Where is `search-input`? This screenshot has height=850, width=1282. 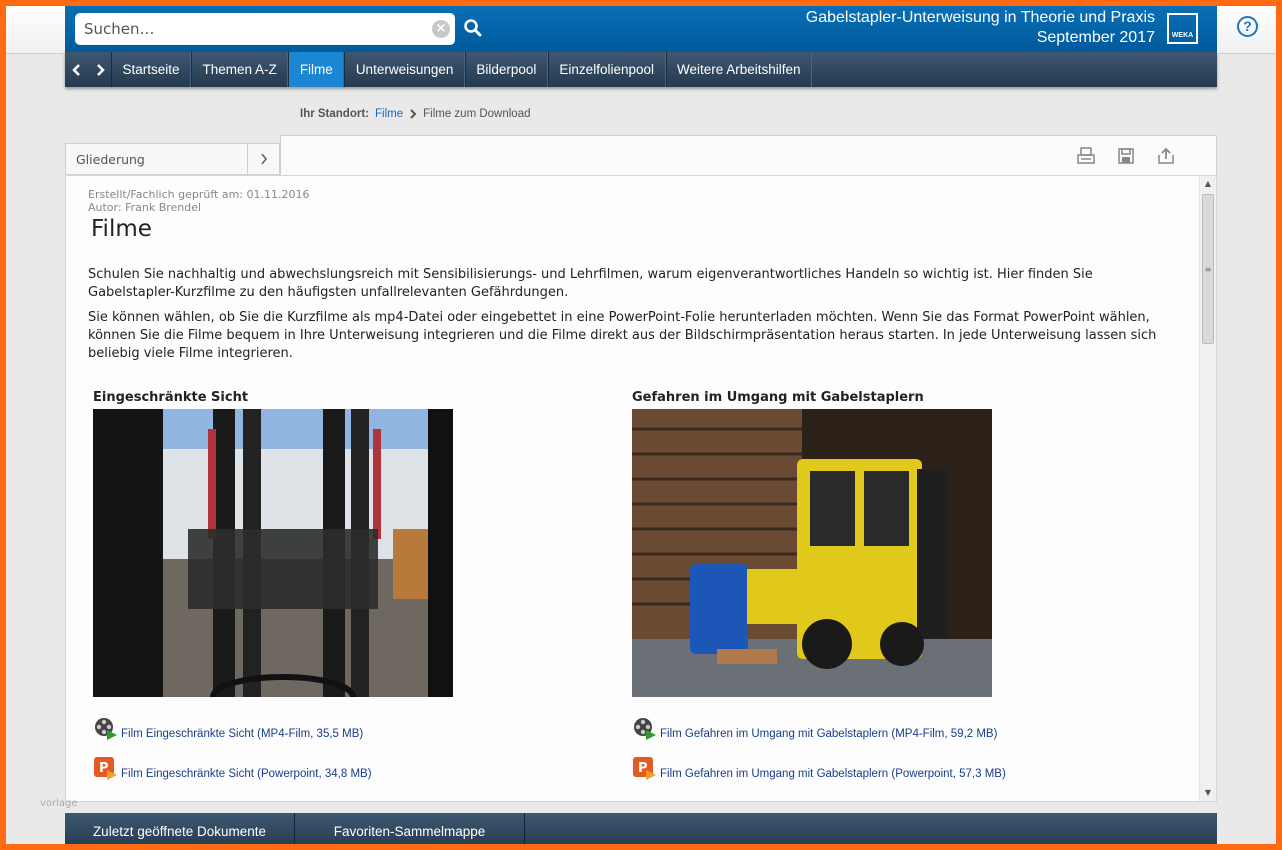
search-input is located at coordinates (249, 29).